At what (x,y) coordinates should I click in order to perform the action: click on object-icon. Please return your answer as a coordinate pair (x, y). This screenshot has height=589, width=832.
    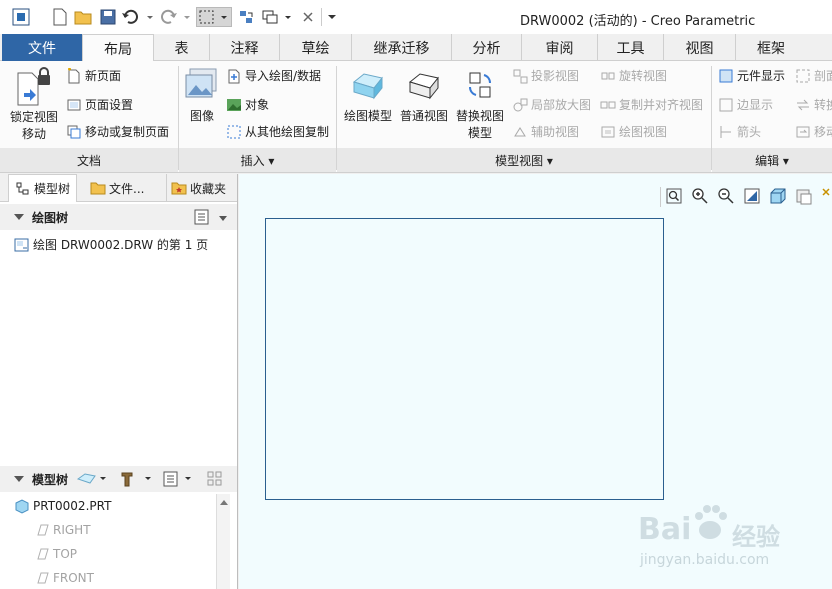
    Looking at the image, I should click on (234, 105).